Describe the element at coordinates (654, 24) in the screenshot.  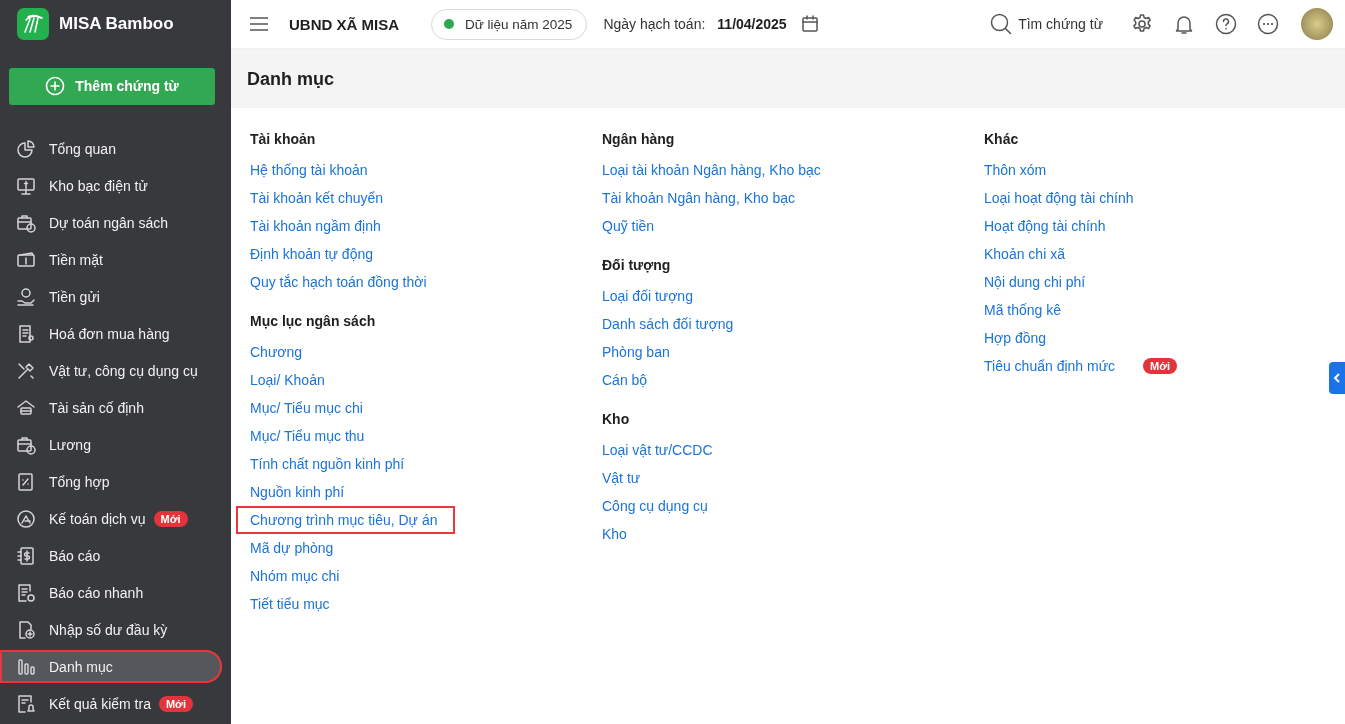
I see `posting-date-label: Ngày hạch toán:` at that location.